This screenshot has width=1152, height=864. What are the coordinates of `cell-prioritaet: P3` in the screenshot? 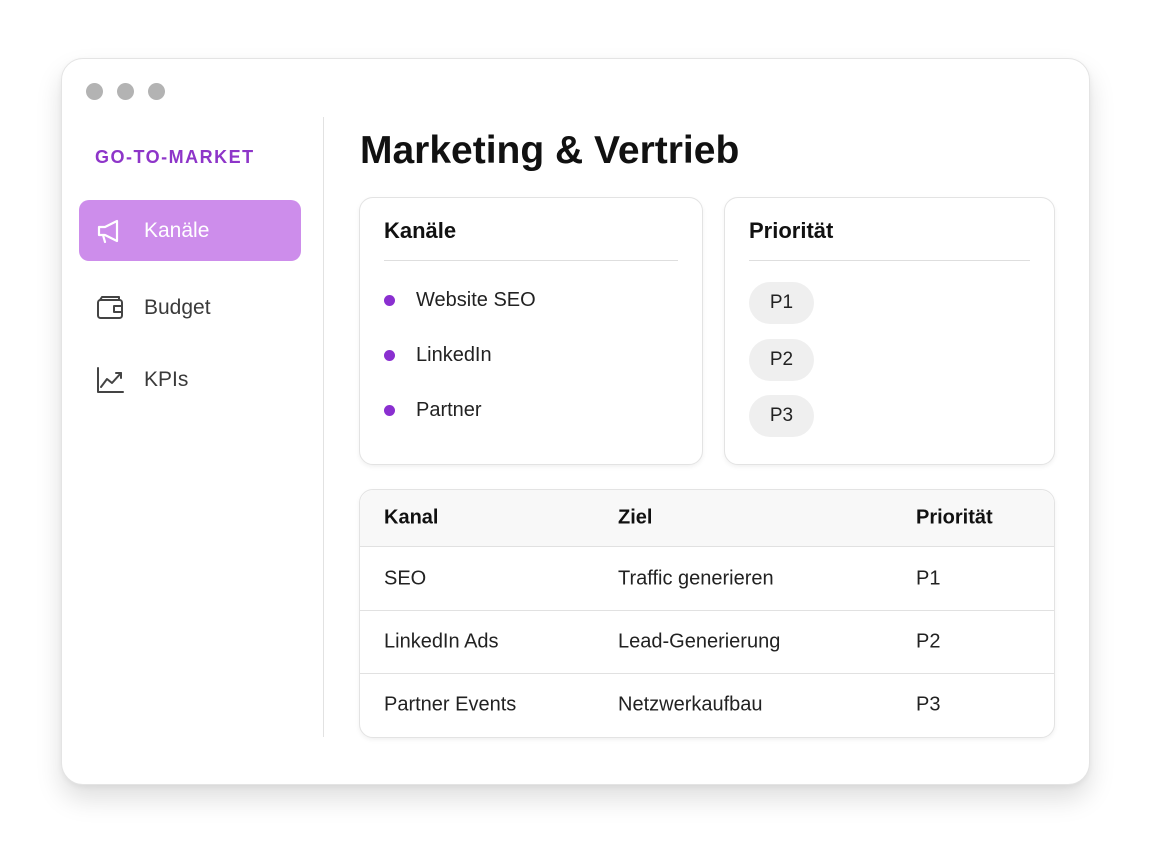 It's located at (928, 704).